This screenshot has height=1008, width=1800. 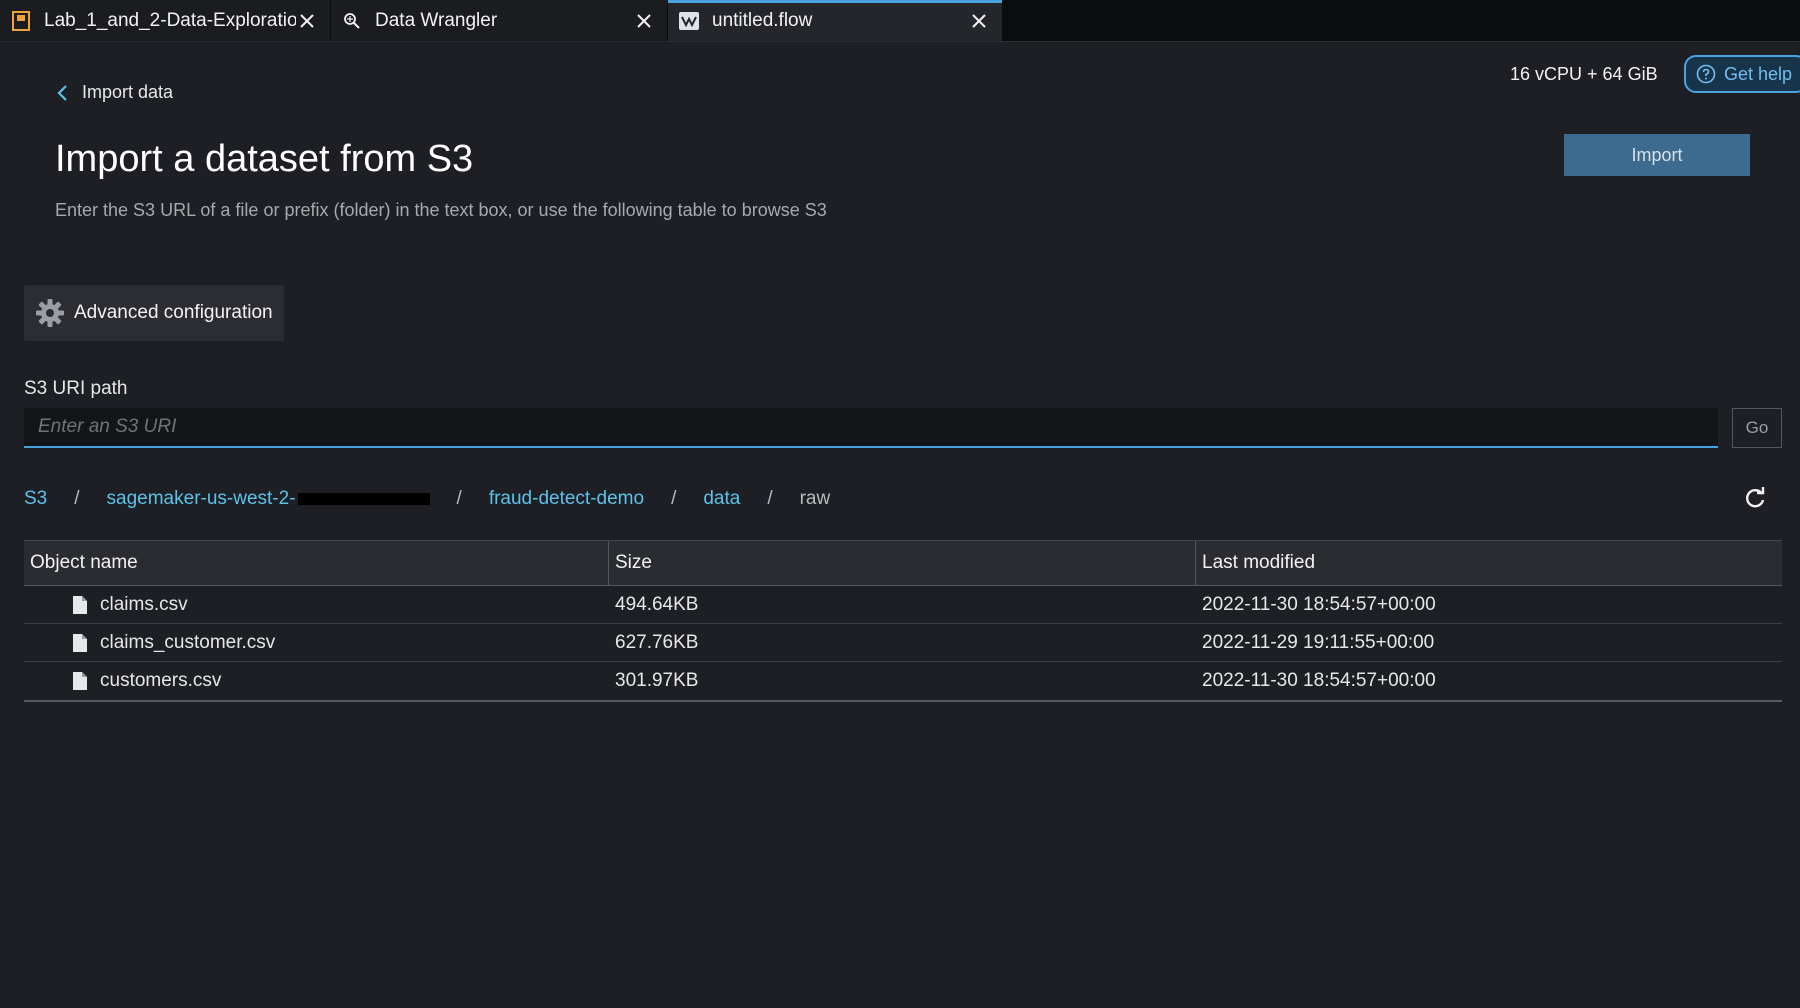 I want to click on object-size: 494.64KB, so click(x=657, y=604).